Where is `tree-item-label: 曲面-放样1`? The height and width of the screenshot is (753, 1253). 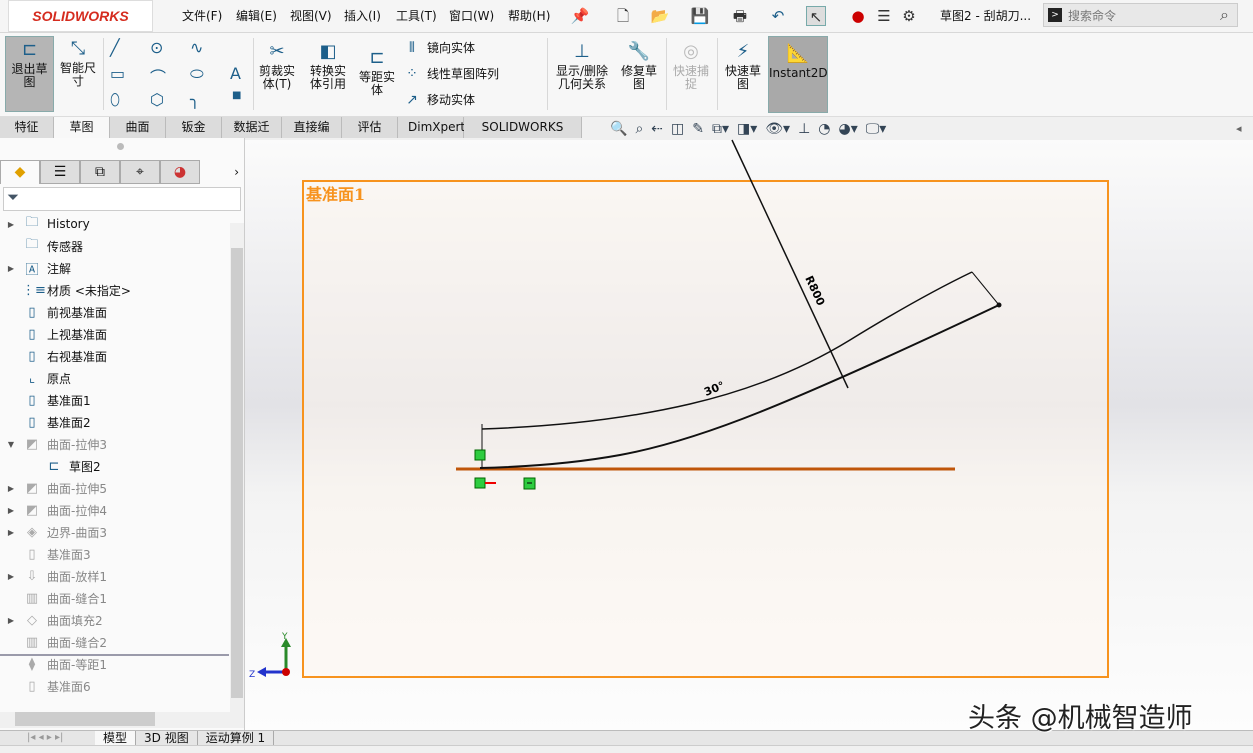 tree-item-label: 曲面-放样1 is located at coordinates (77, 576).